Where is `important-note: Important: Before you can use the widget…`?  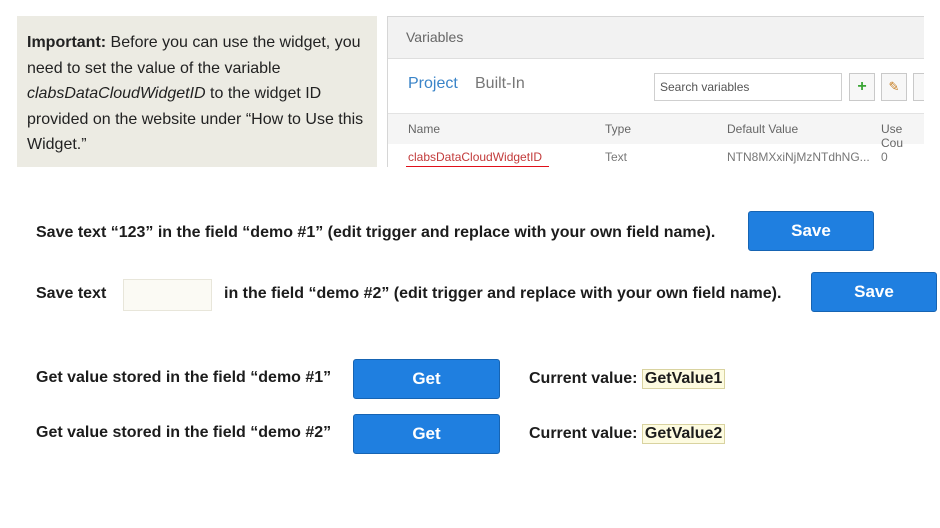 important-note: Important: Before you can use the widget… is located at coordinates (197, 91).